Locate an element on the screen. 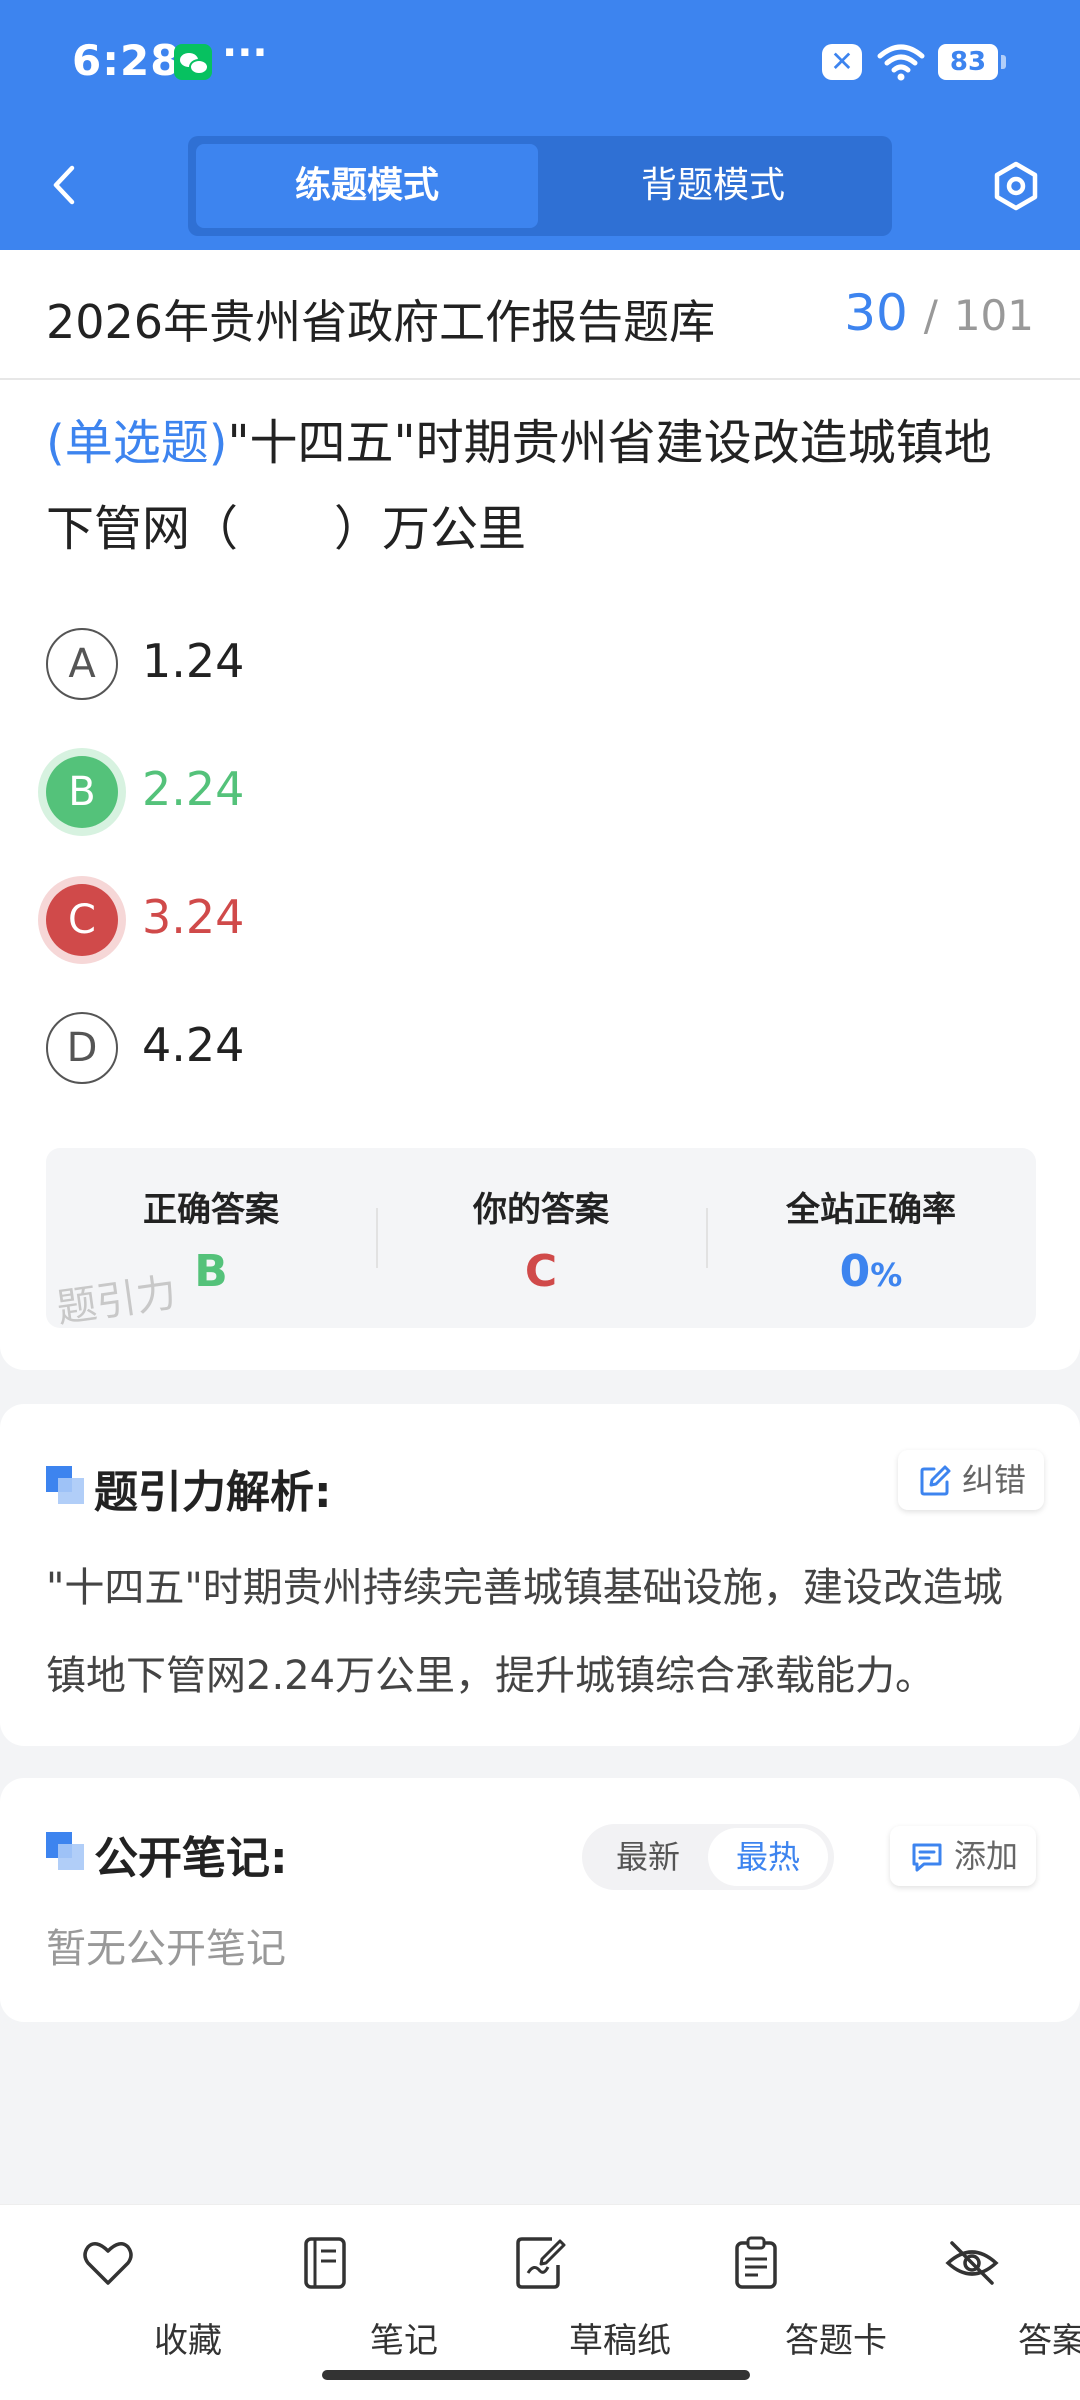 Image resolution: width=1080 pixels, height=2400 pixels. tab-answer-sheet: 答题卡 is located at coordinates (781, 2299).